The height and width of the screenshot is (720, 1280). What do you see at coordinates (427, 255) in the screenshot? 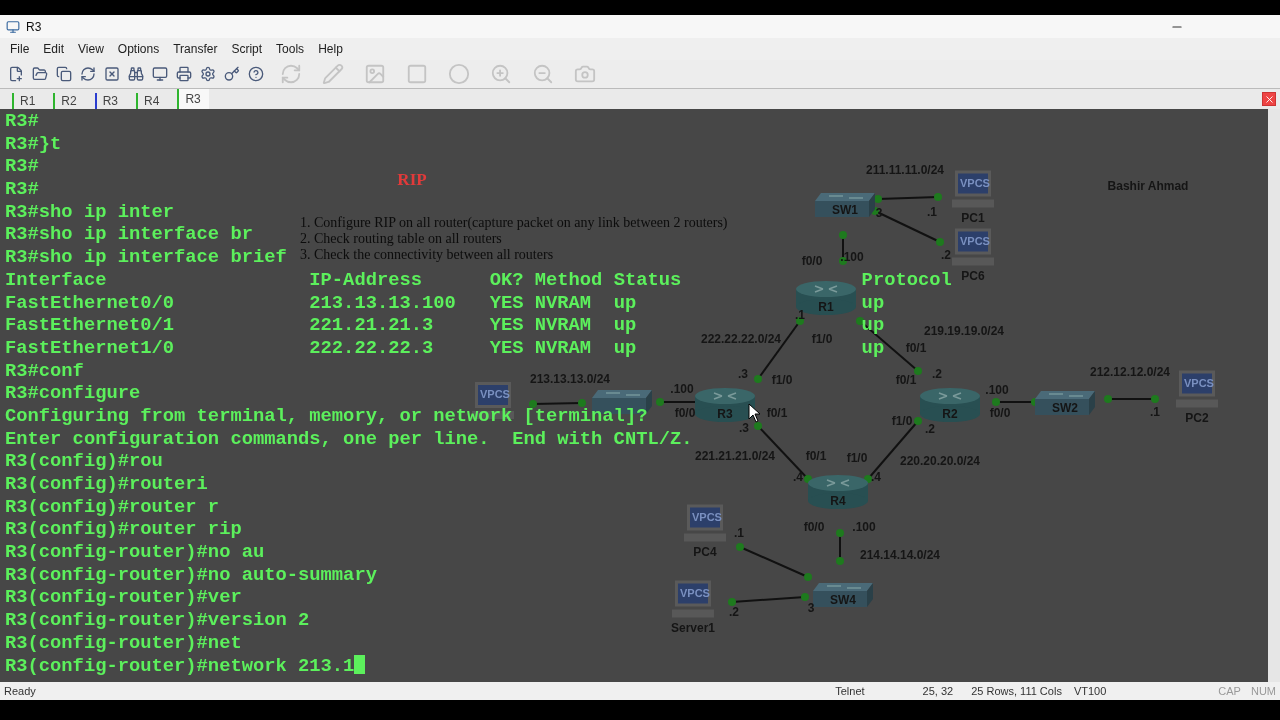
I see `task-text: 3. Check the connectivity between all routers` at bounding box center [427, 255].